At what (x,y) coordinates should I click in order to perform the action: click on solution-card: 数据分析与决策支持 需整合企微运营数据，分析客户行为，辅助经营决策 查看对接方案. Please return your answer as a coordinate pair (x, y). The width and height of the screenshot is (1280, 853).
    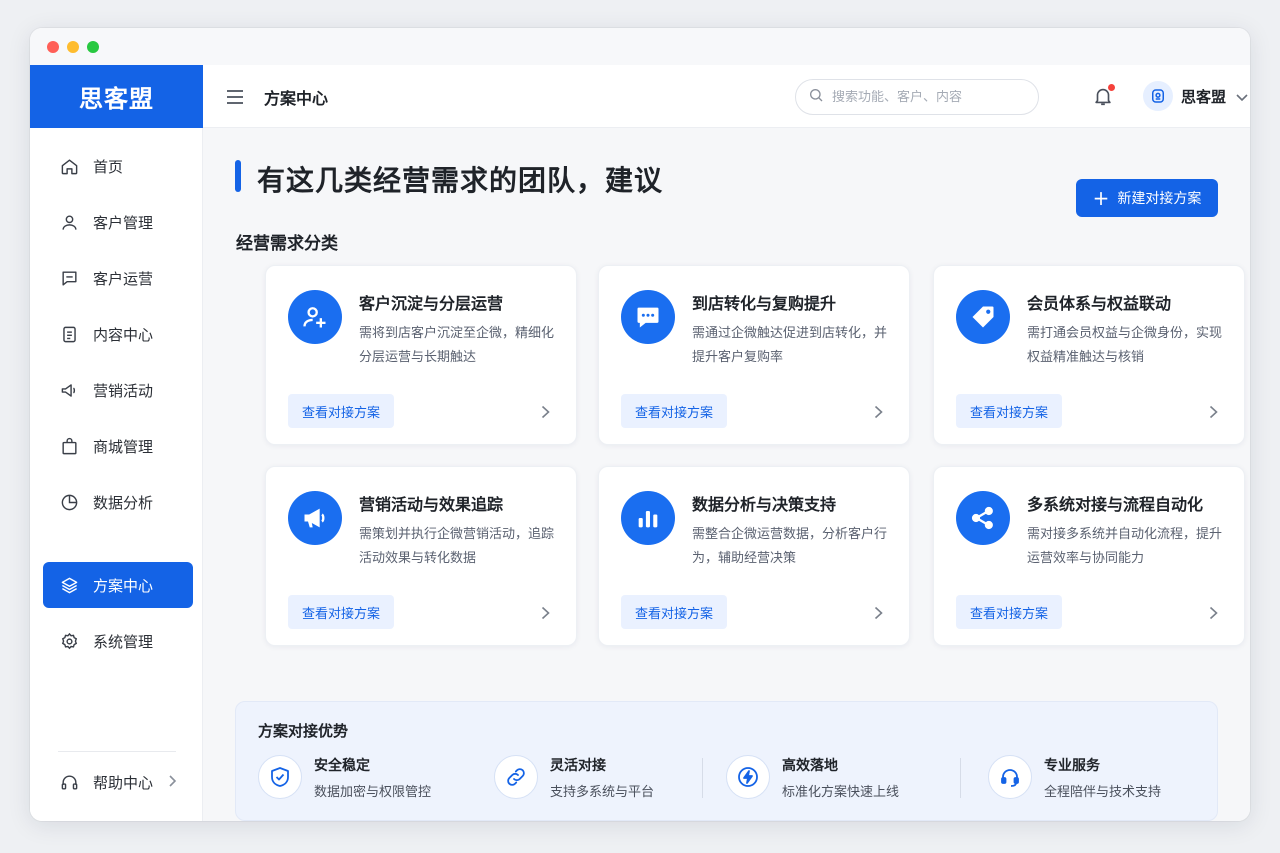
    Looking at the image, I should click on (754, 556).